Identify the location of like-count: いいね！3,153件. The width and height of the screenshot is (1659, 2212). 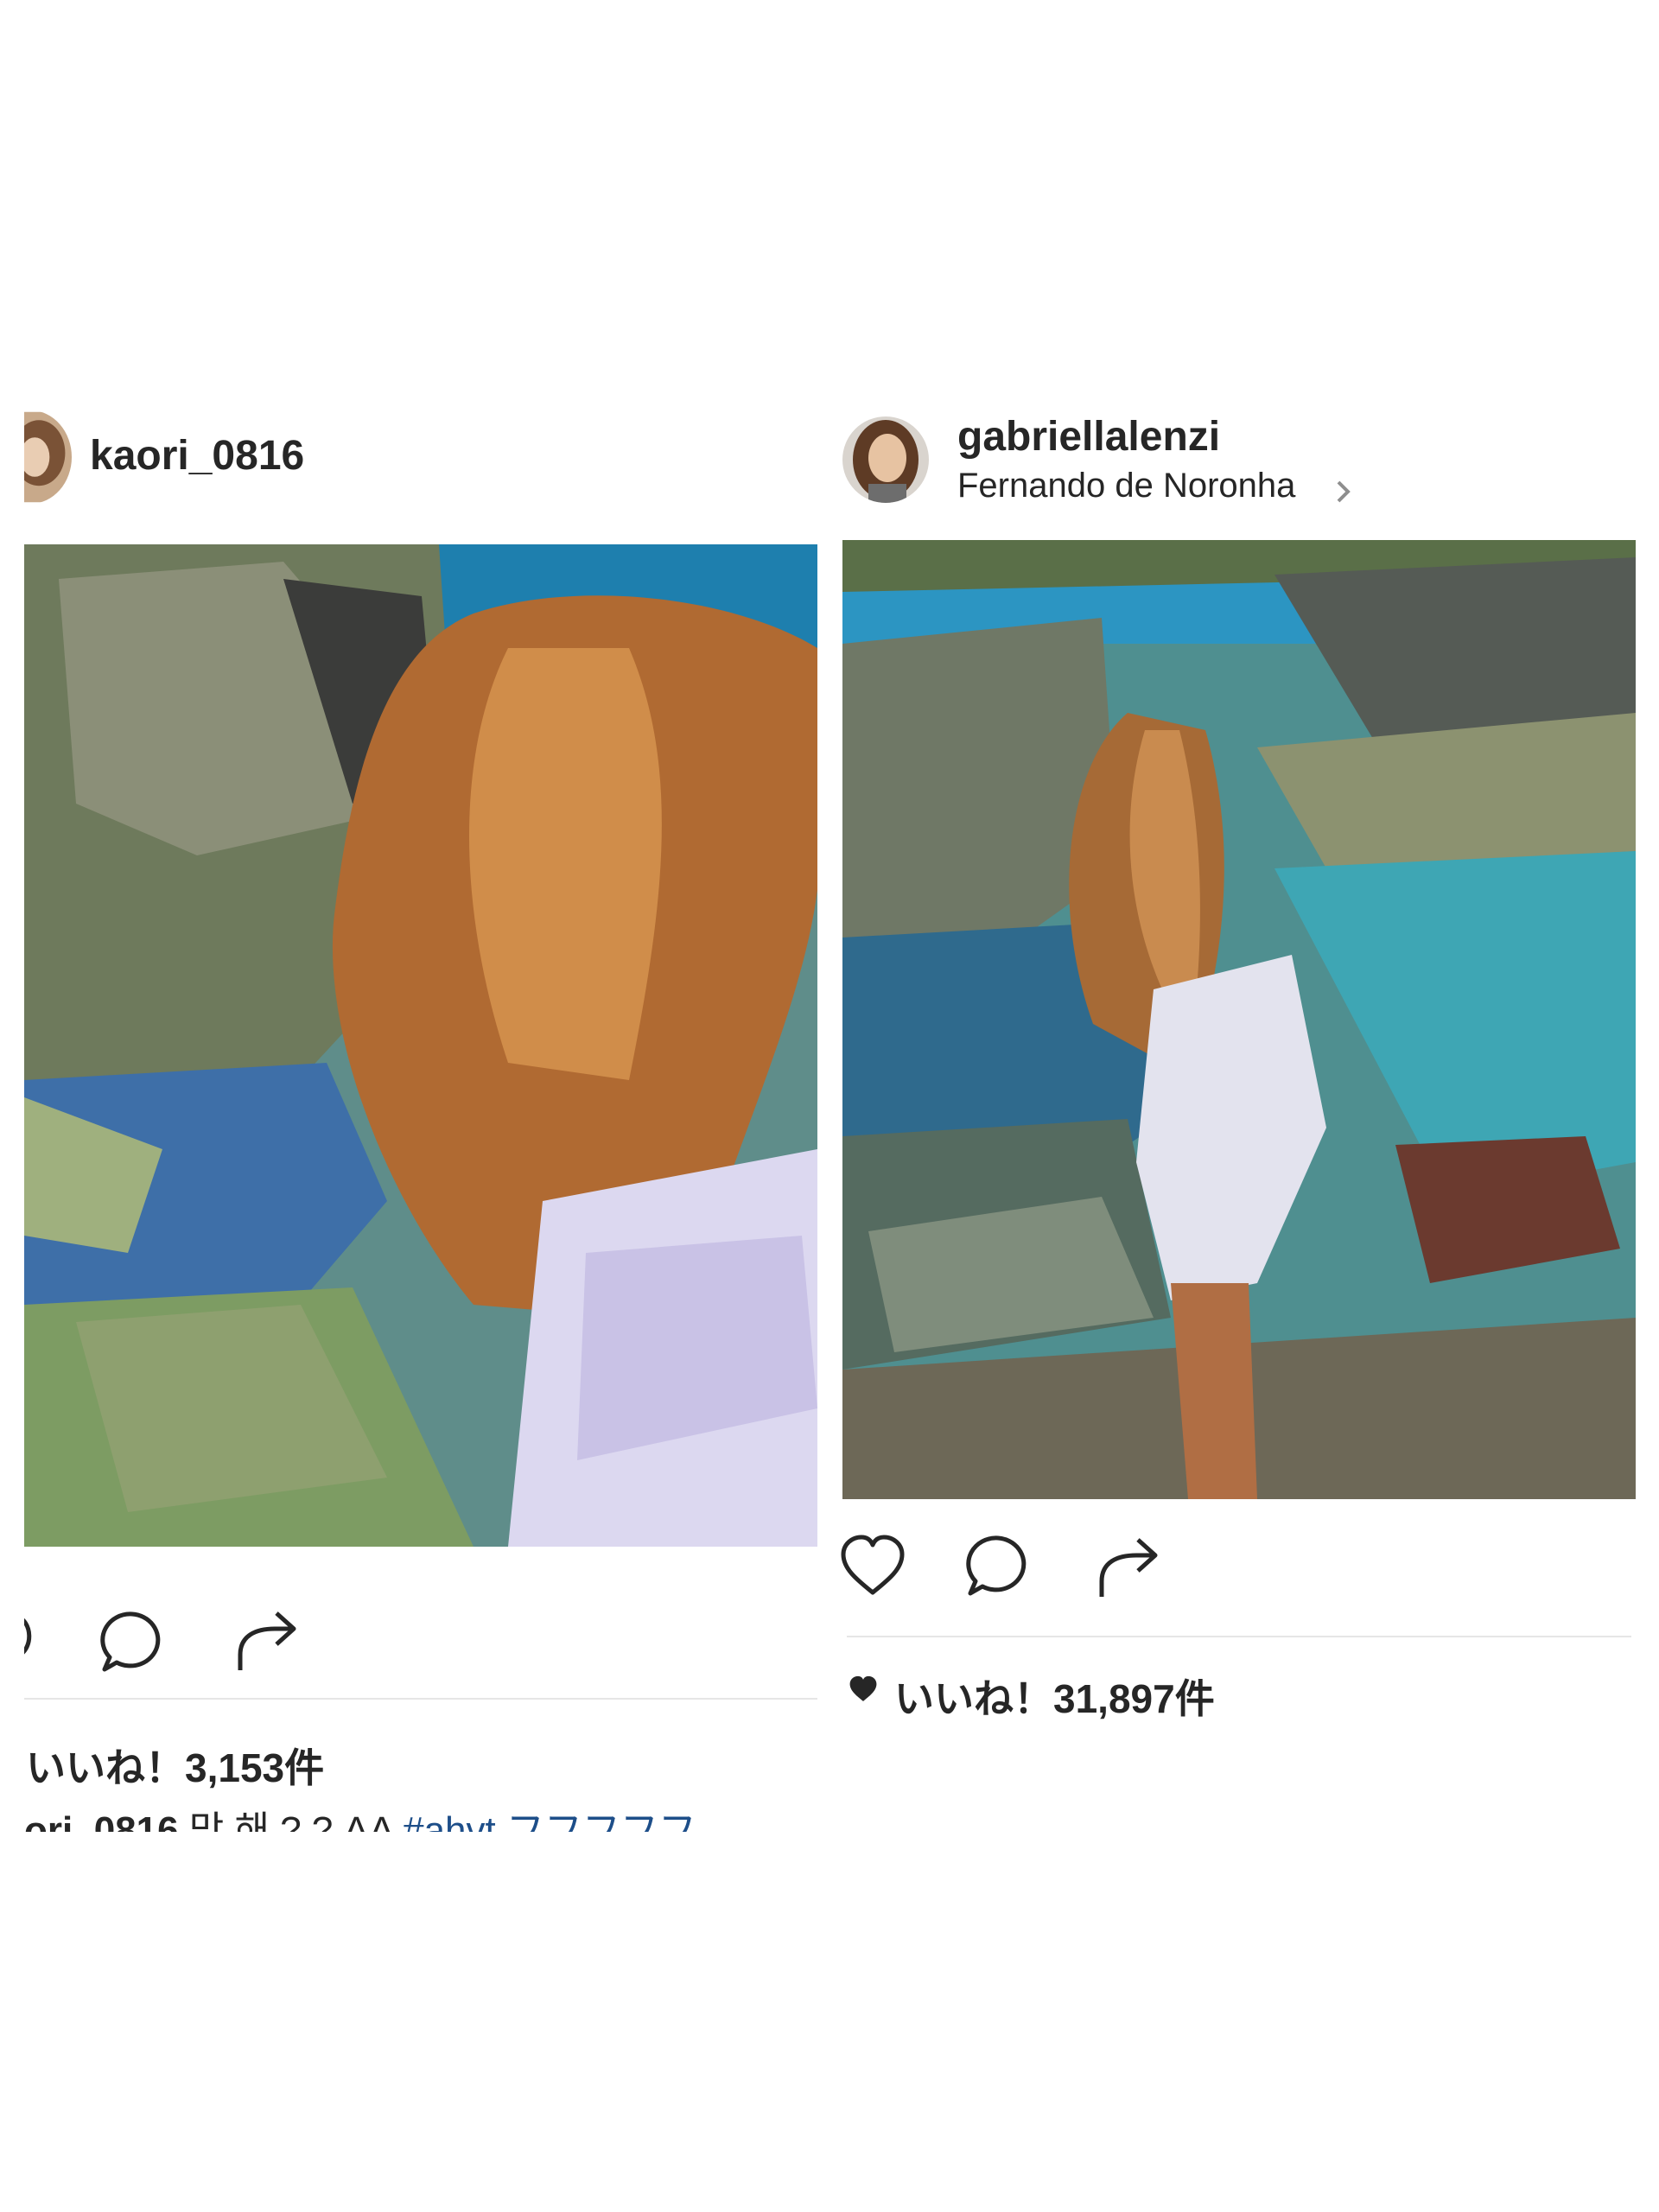
(175, 1765).